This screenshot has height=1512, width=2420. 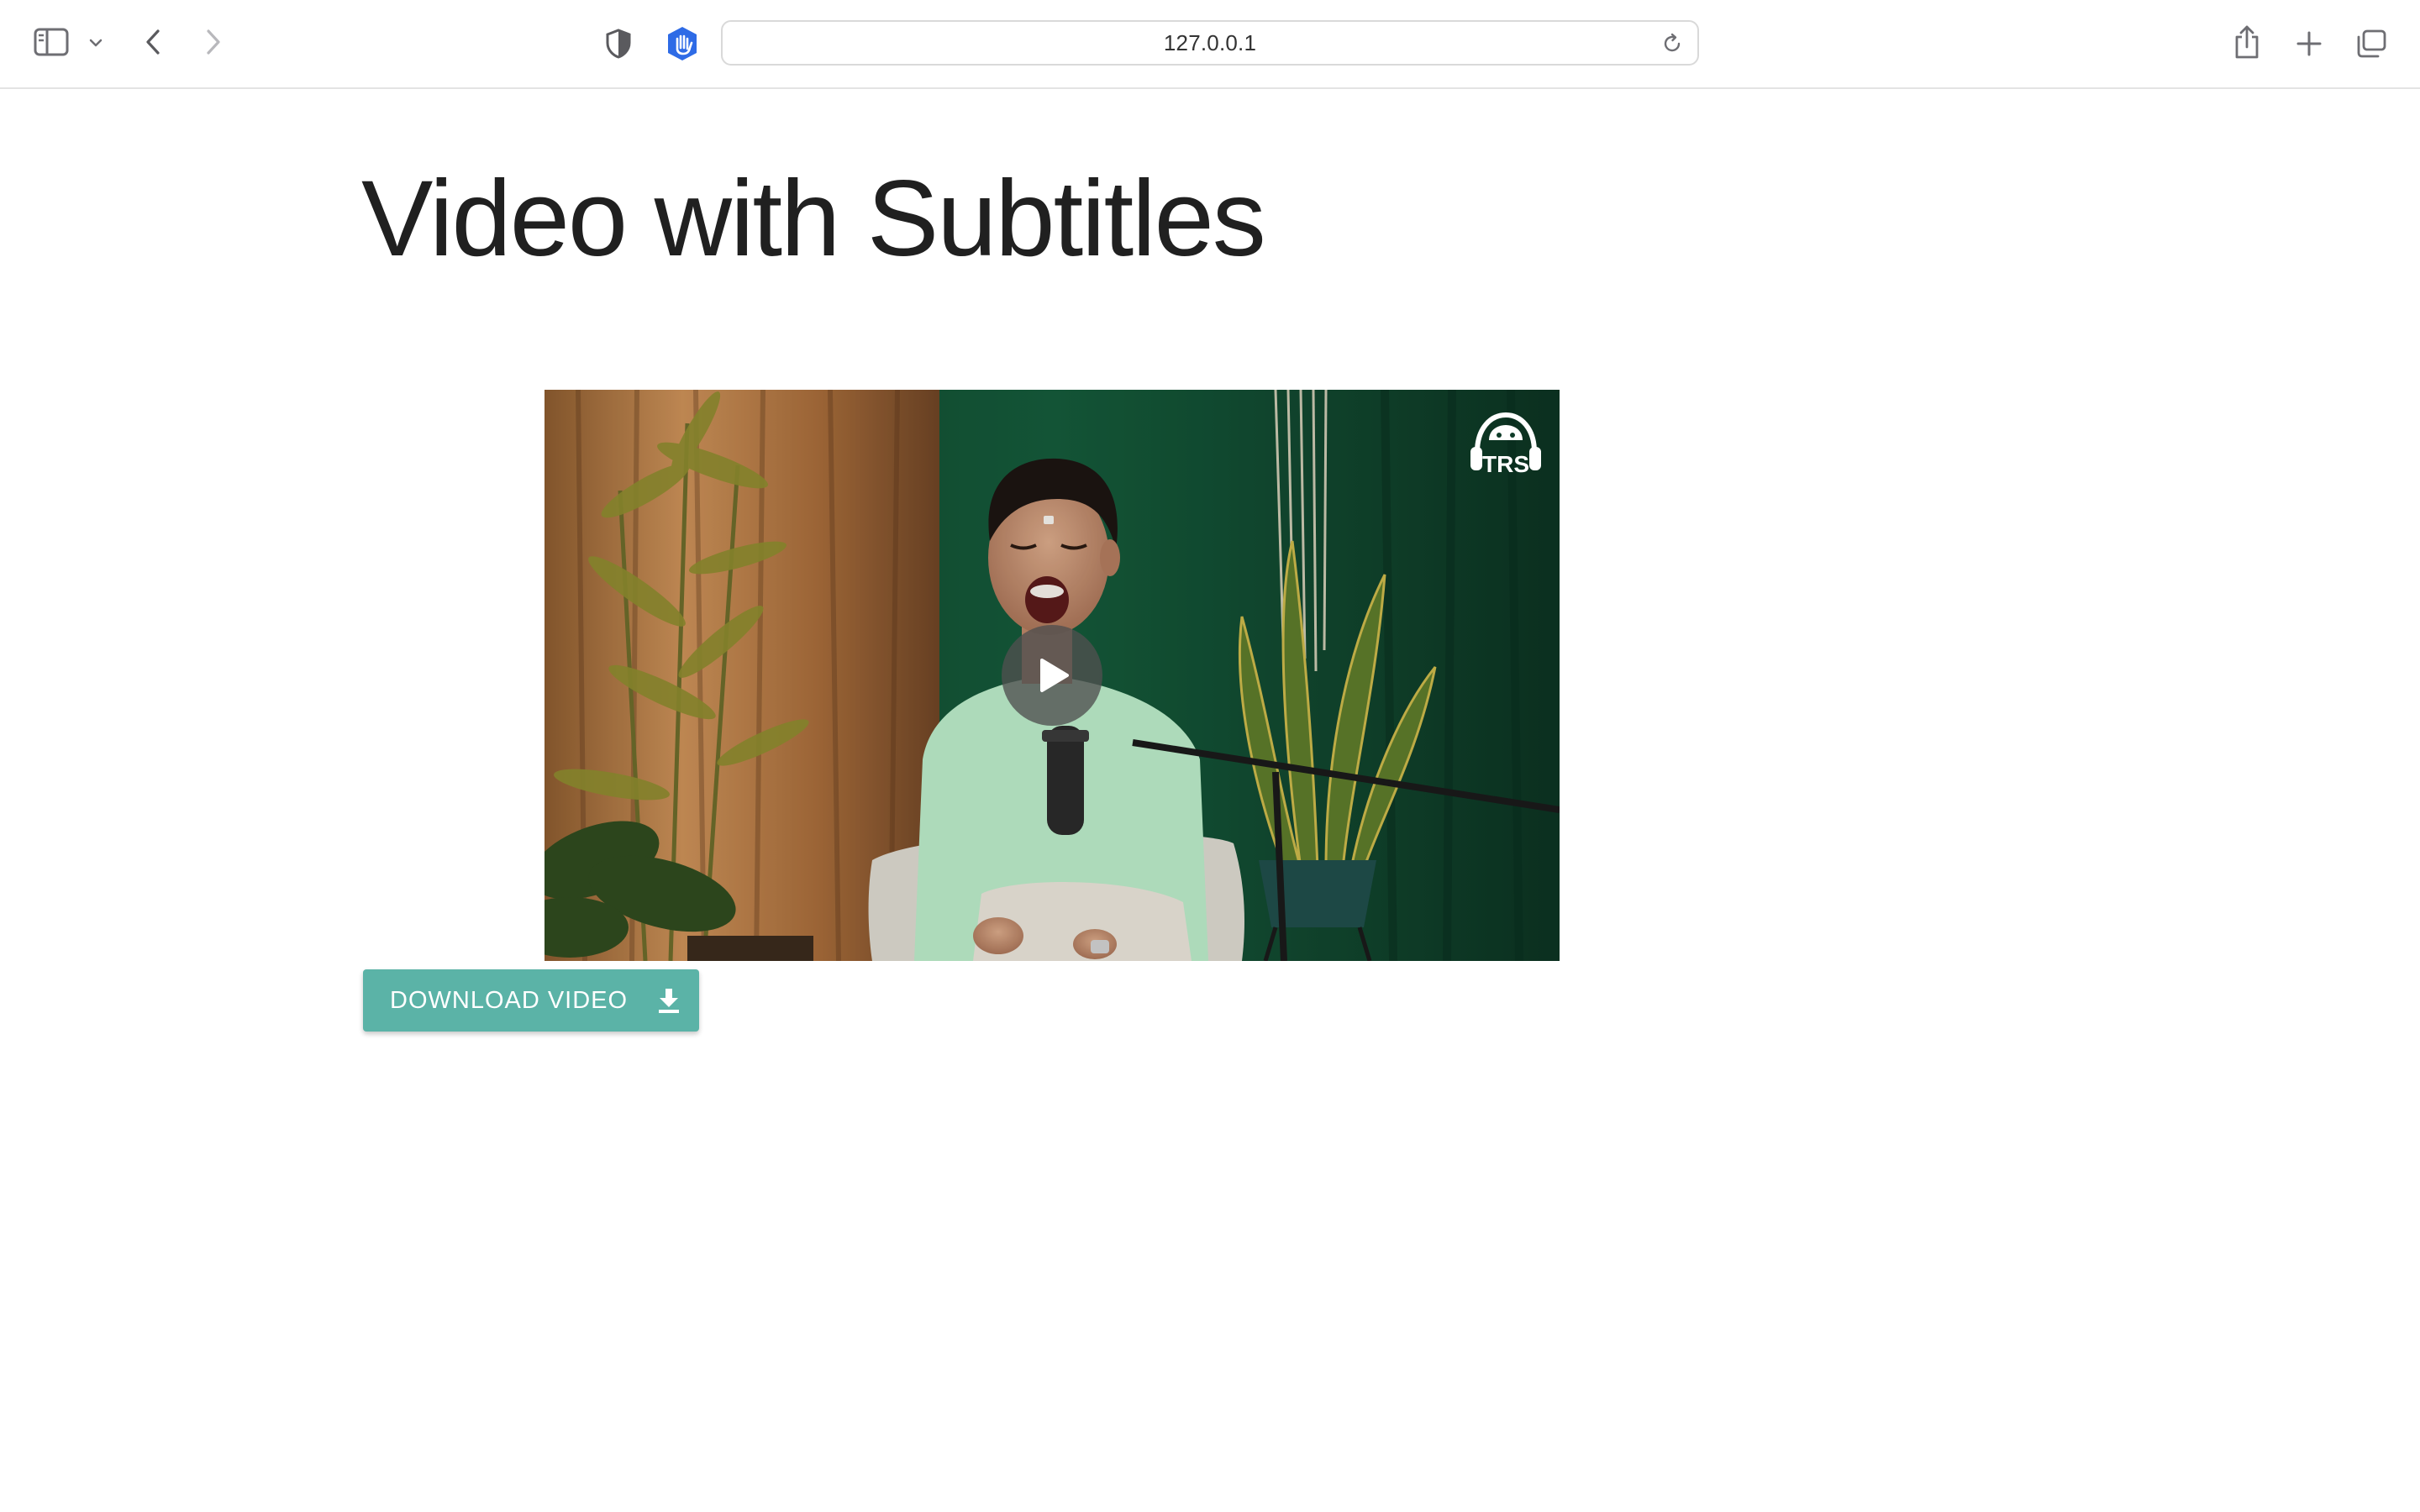 What do you see at coordinates (682, 44) in the screenshot?
I see `hand-blocker-icon` at bounding box center [682, 44].